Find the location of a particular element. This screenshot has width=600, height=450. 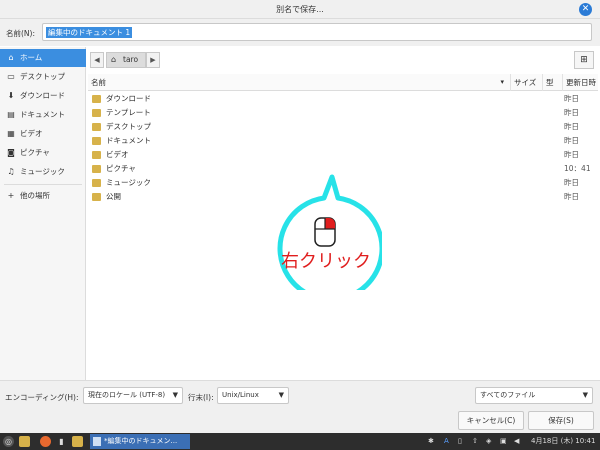

files-icon is located at coordinates (77, 441).